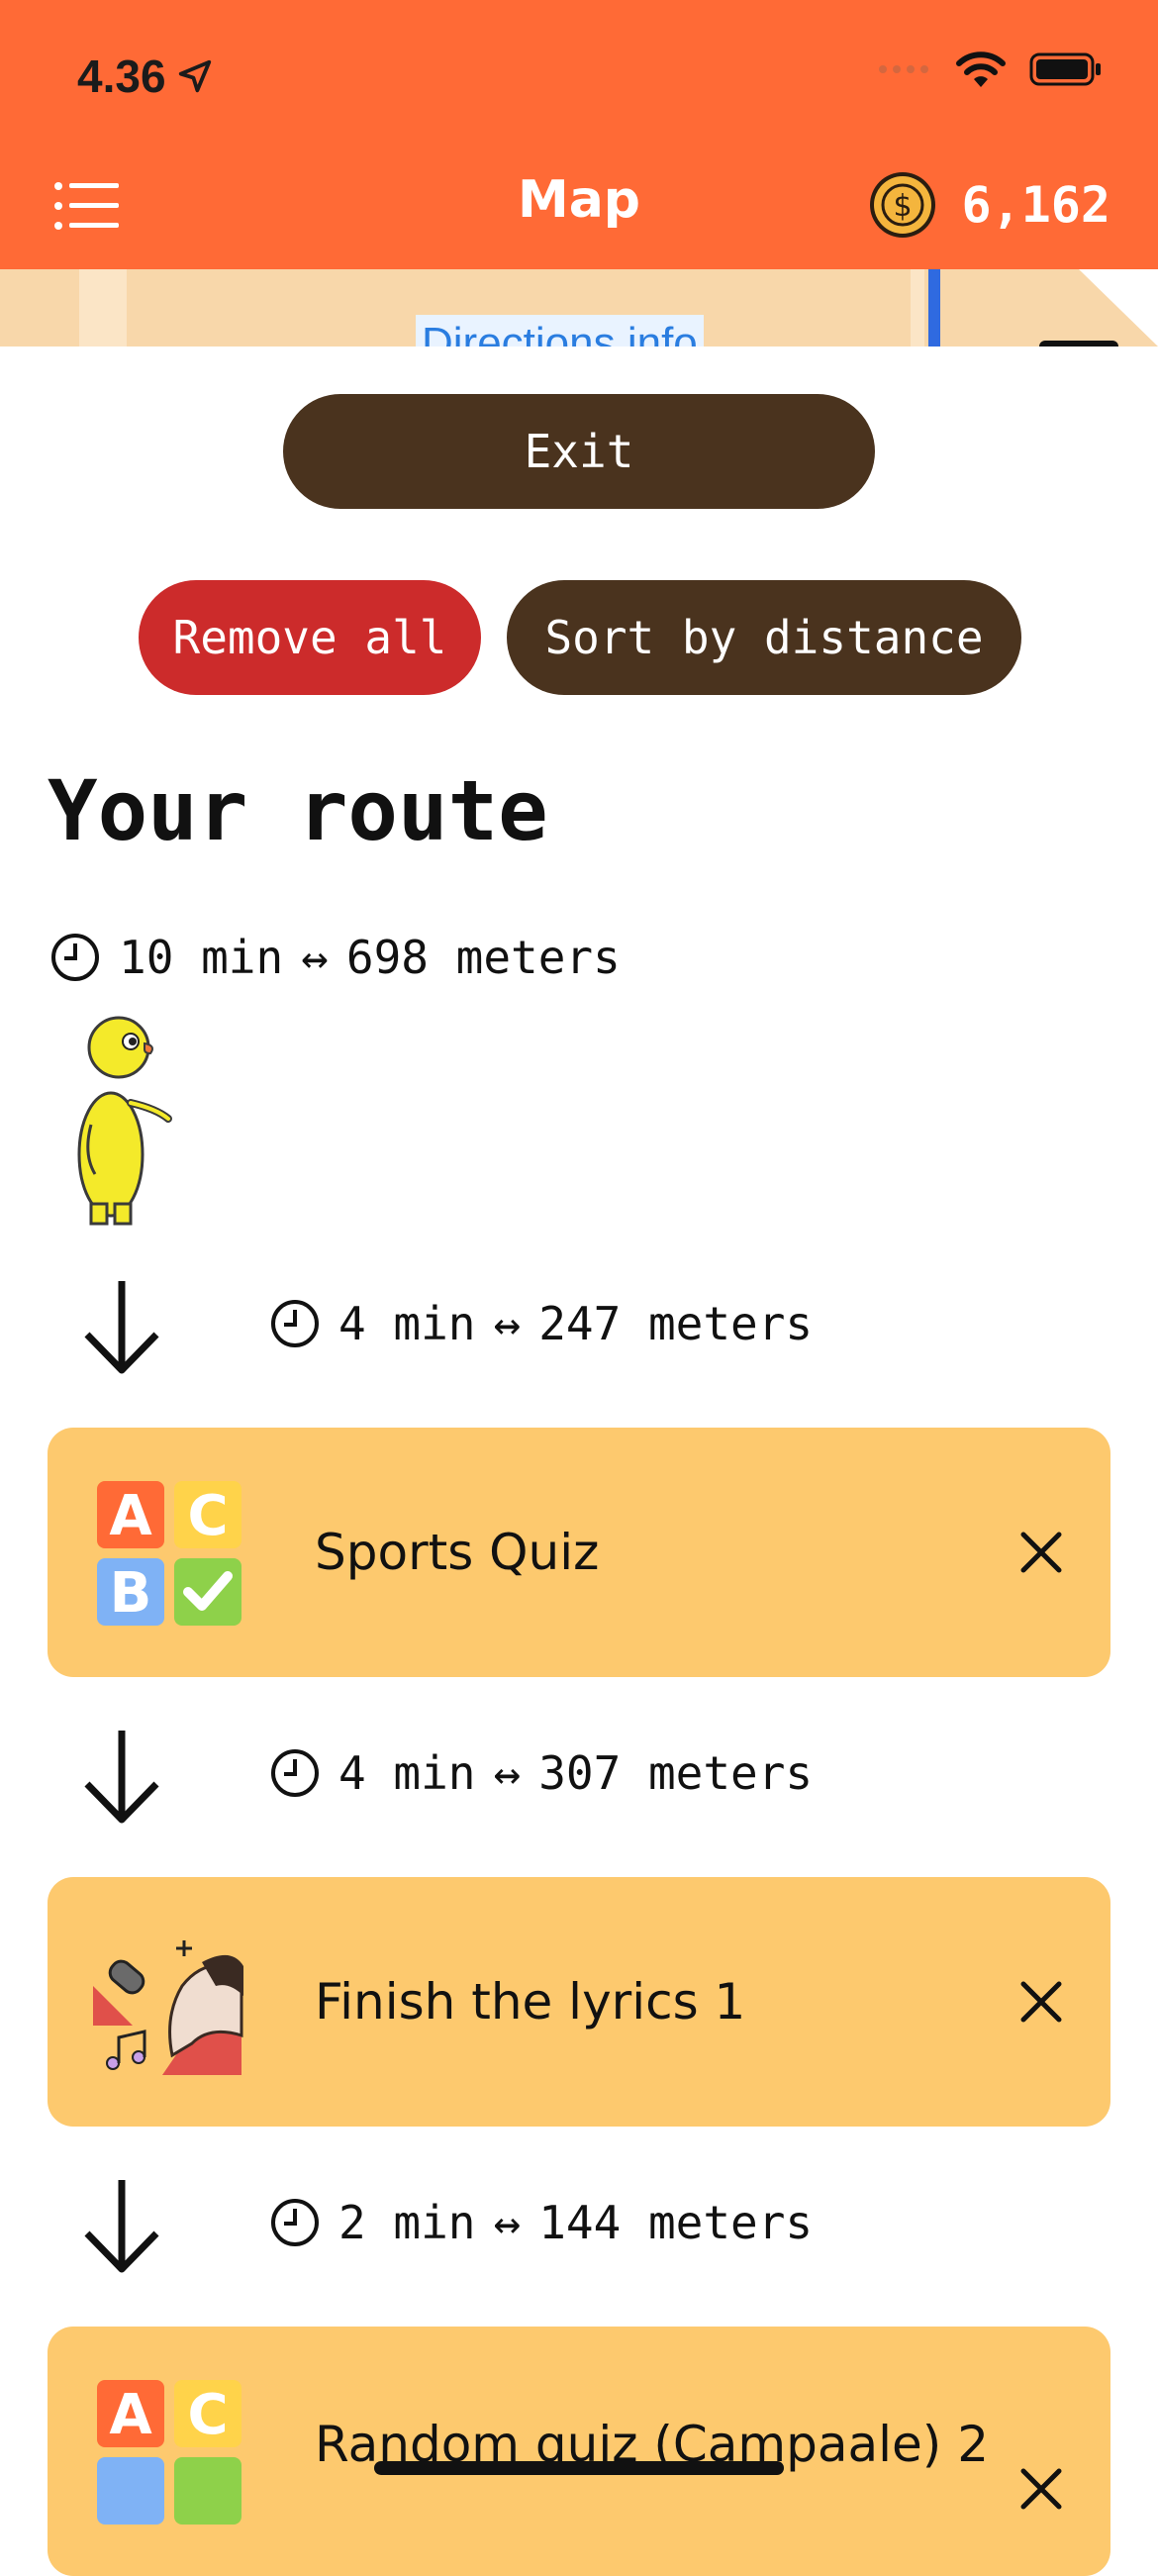 The width and height of the screenshot is (1158, 2576). What do you see at coordinates (1065, 69) in the screenshot?
I see `battery-icon` at bounding box center [1065, 69].